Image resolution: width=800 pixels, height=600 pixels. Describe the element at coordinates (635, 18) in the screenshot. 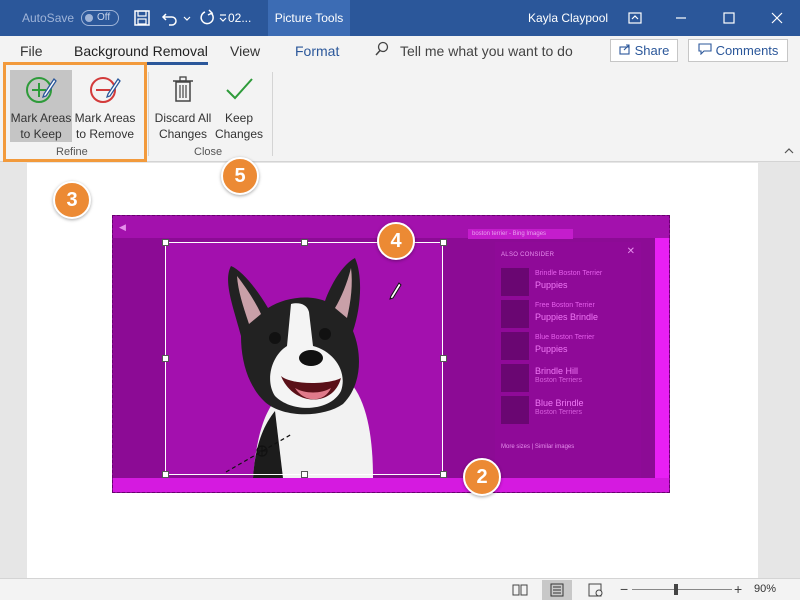

I see `ribbon-display-options-icon` at that location.